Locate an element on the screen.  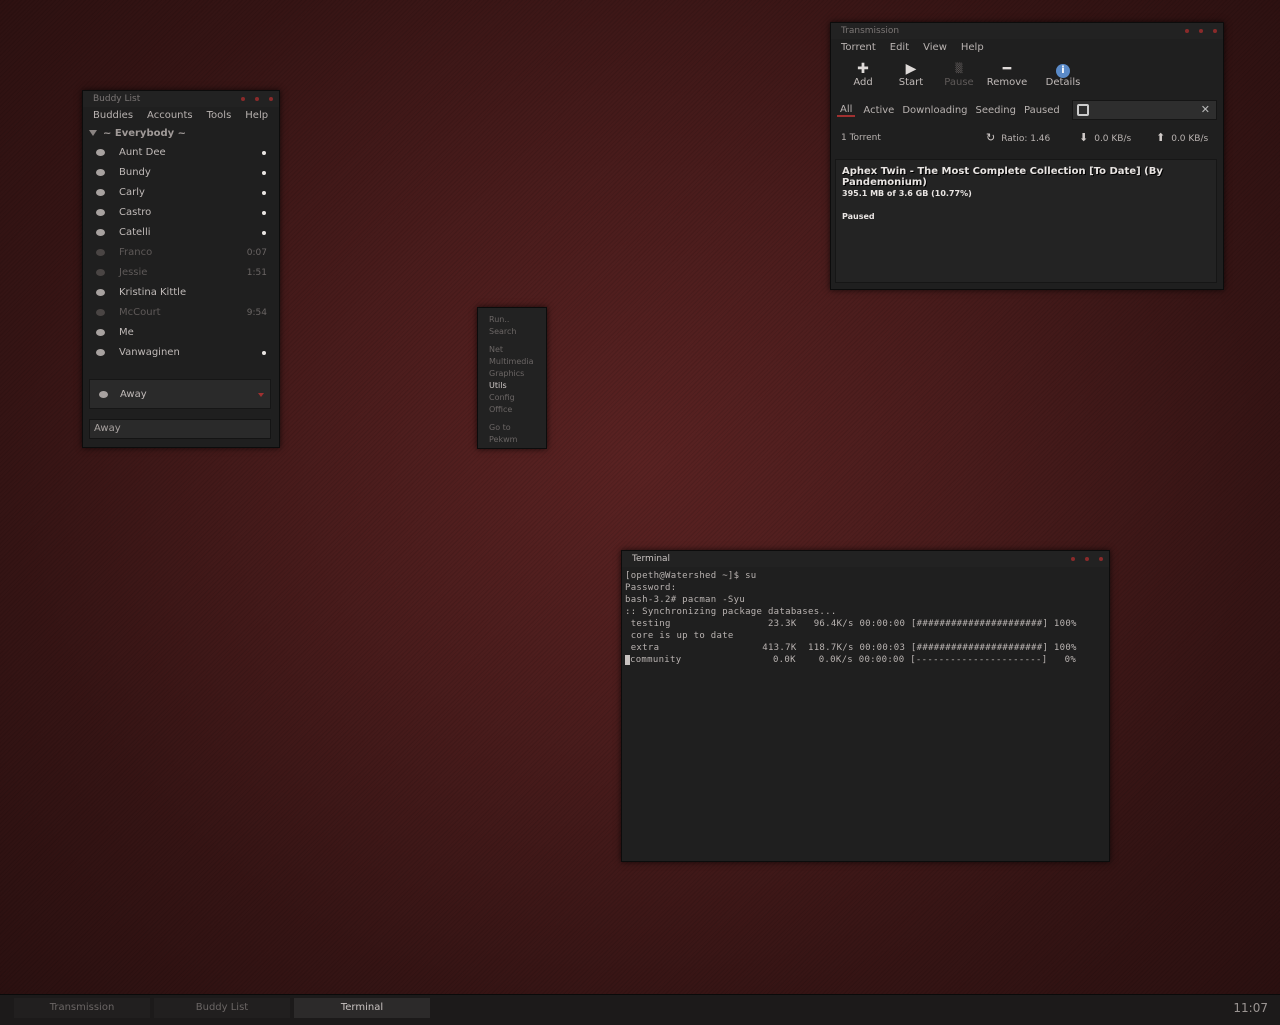
menu-item-search: Search is located at coordinates (512, 332).